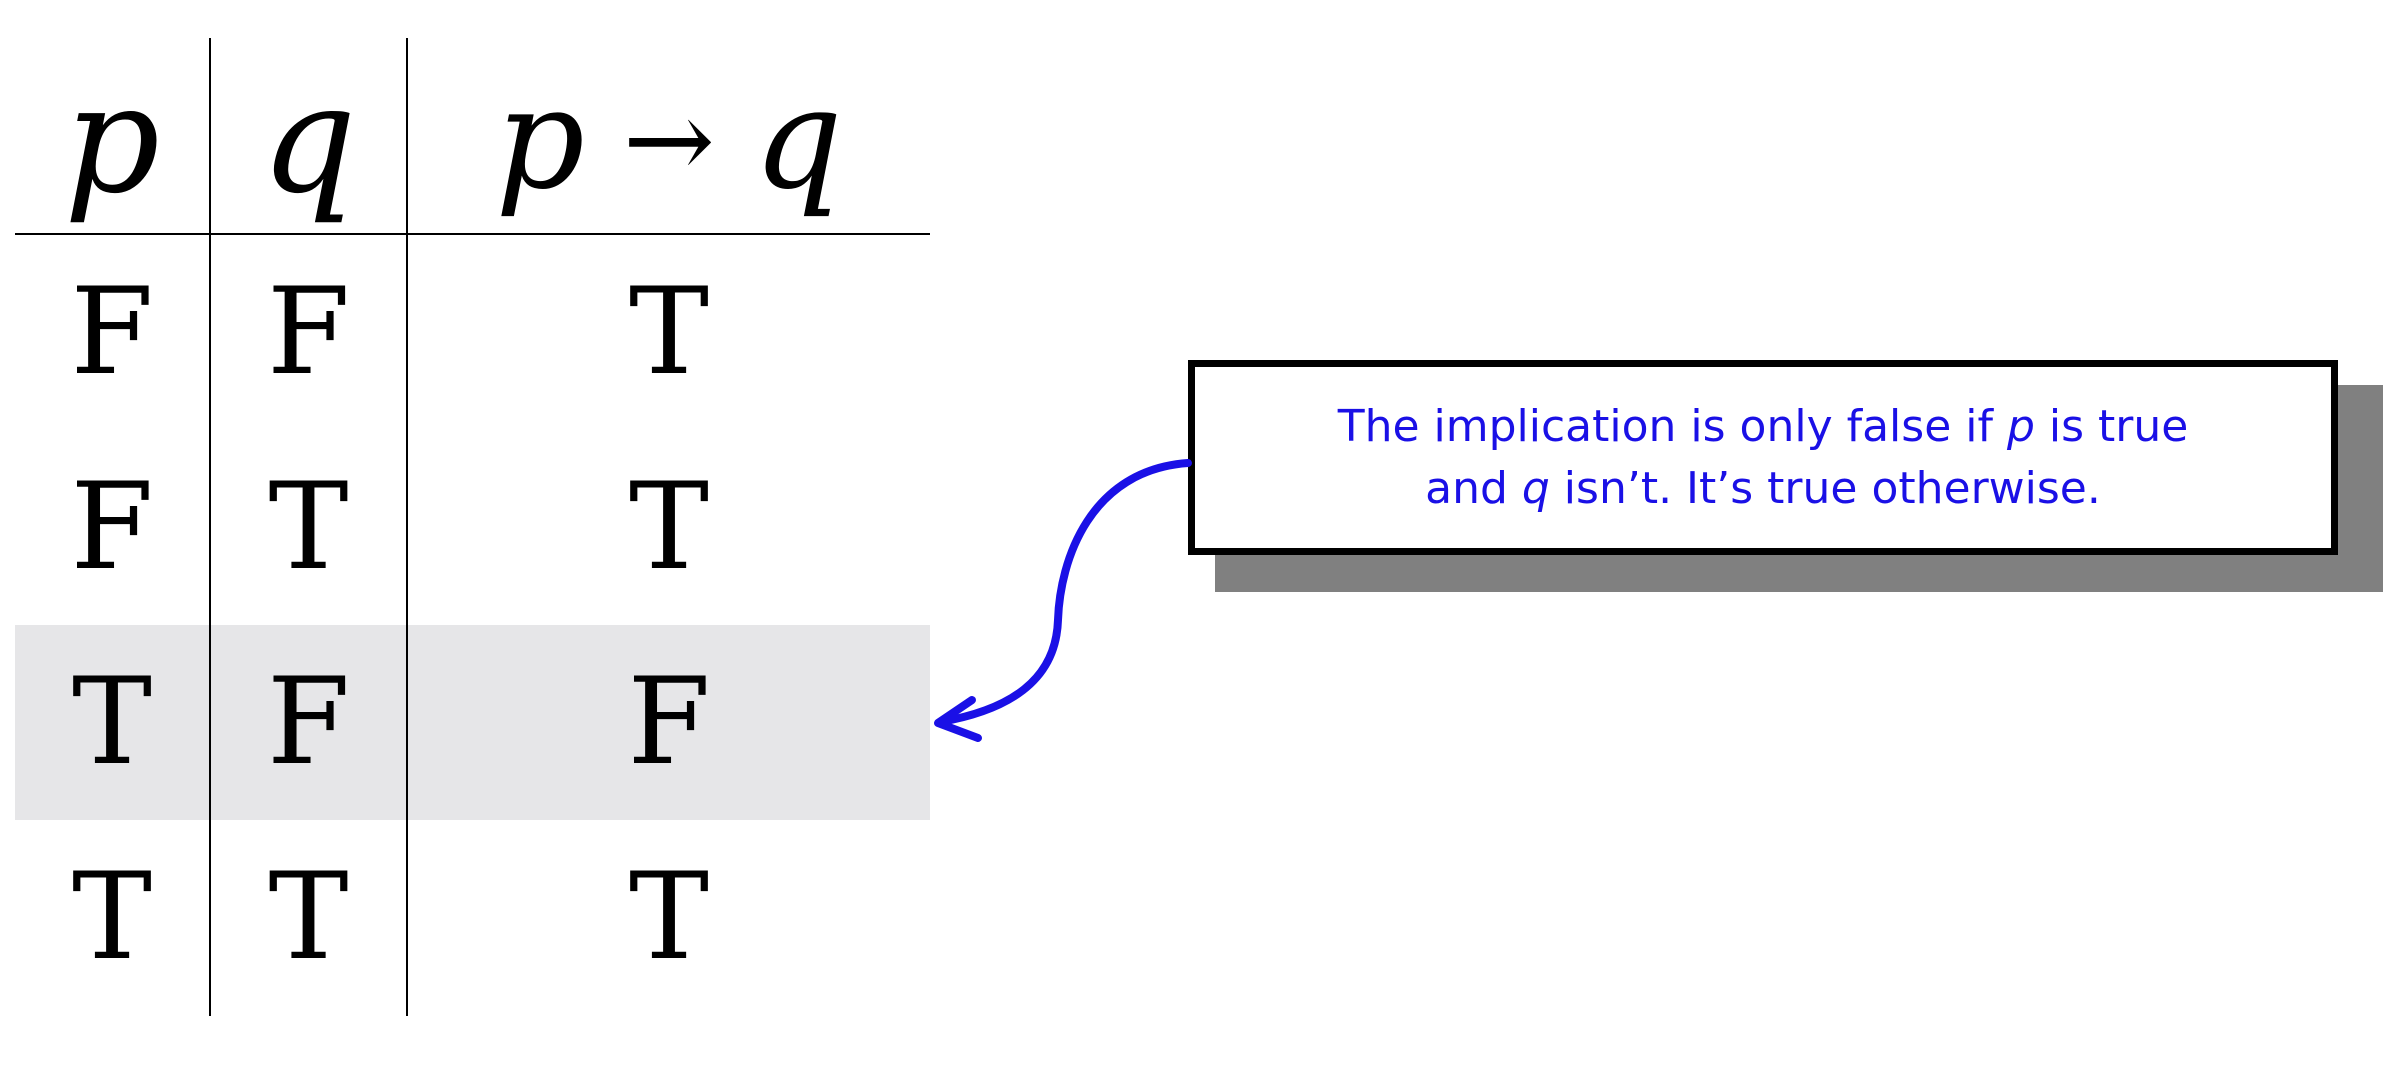 This screenshot has height=1080, width=2383. I want to click on implication-arrow-symbol: →, so click(669, 140).